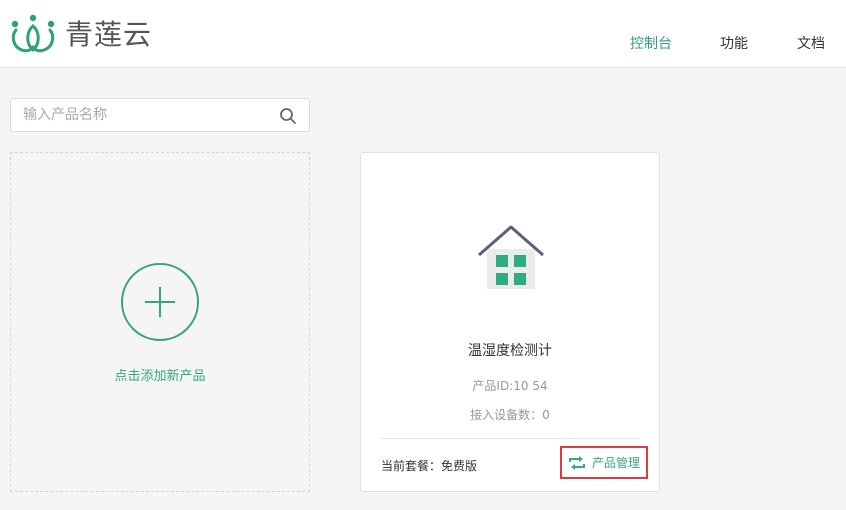 The width and height of the screenshot is (846, 510). Describe the element at coordinates (510, 415) in the screenshot. I see `device-count: 接入设备数：0` at that location.